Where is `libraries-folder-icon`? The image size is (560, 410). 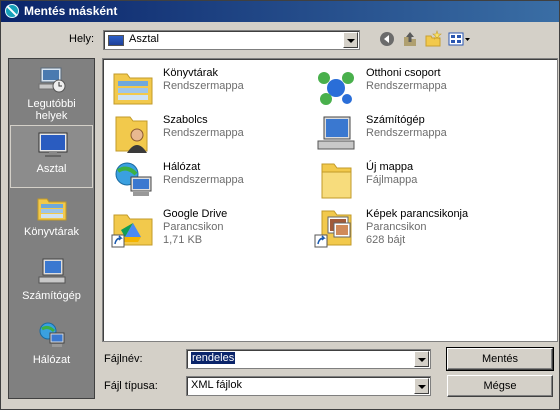 libraries-folder-icon is located at coordinates (133, 89).